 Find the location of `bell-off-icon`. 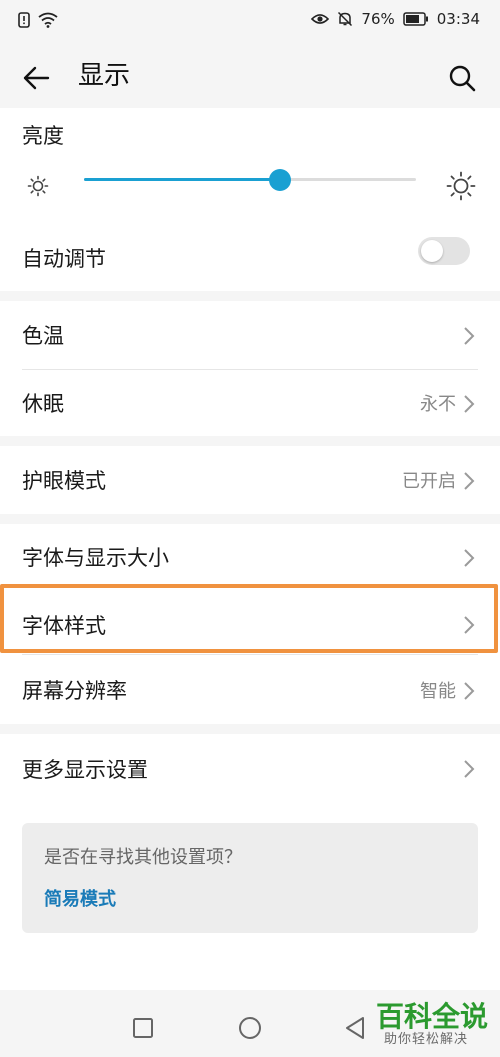

bell-off-icon is located at coordinates (345, 19).